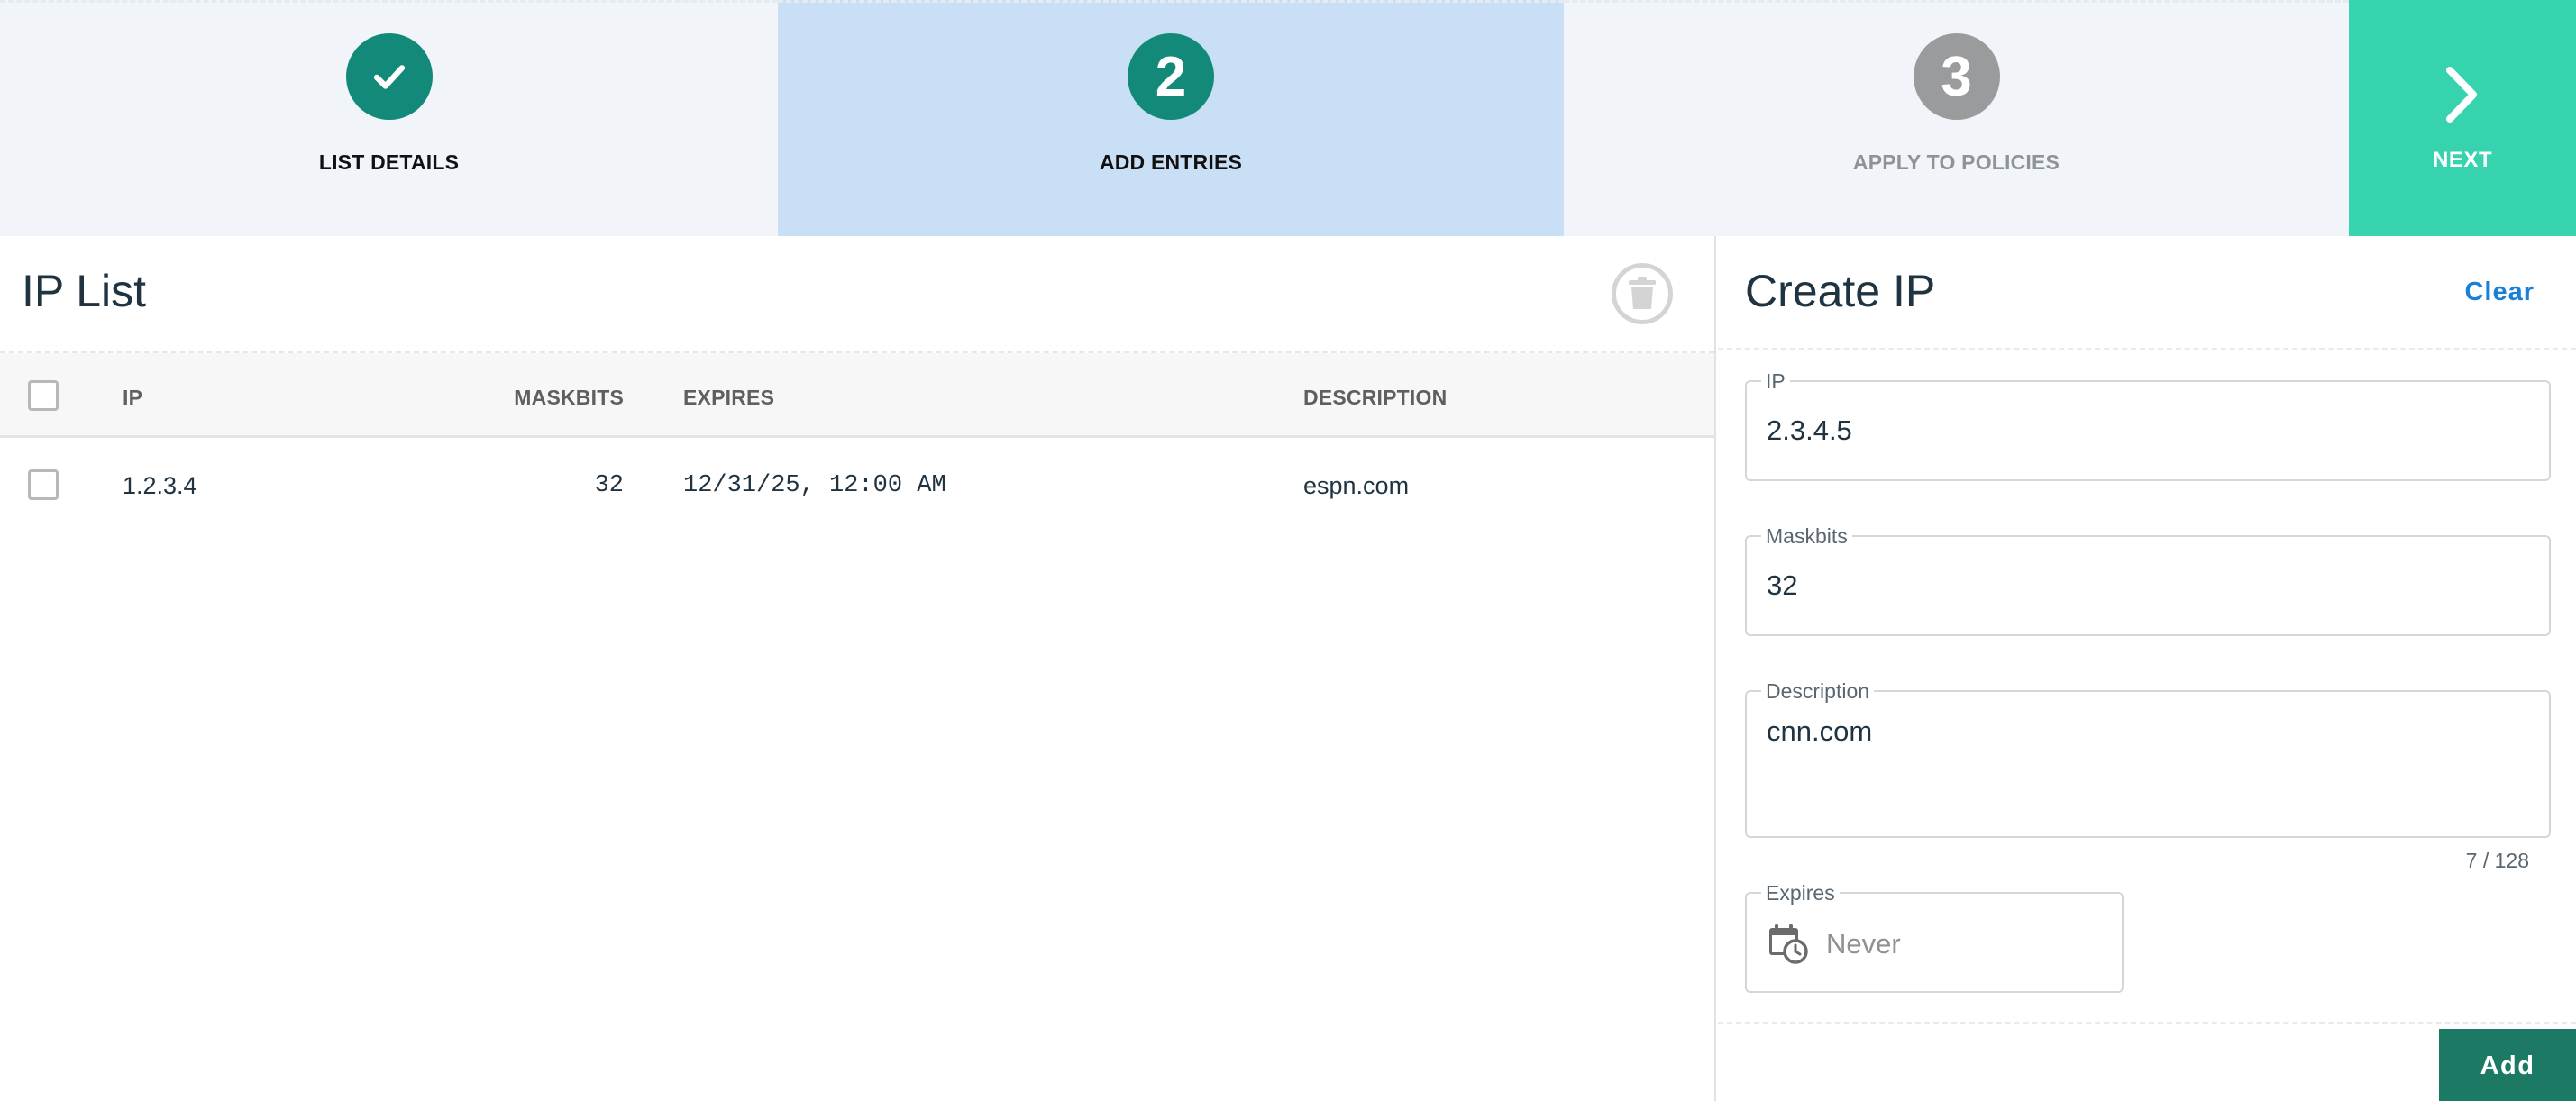  I want to click on ip-field: IP 2.3.4.5, so click(2148, 425).